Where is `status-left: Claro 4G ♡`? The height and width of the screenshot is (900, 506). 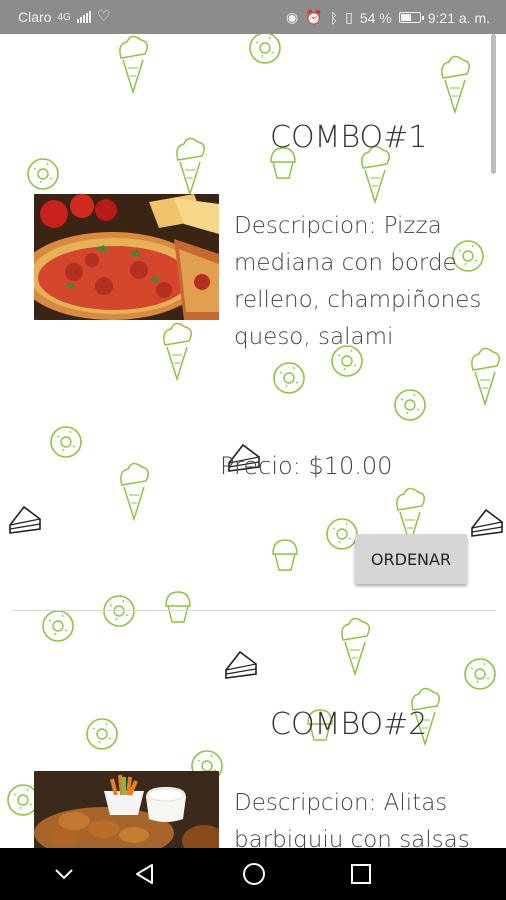 status-left: Claro 4G ♡ is located at coordinates (64, 17).